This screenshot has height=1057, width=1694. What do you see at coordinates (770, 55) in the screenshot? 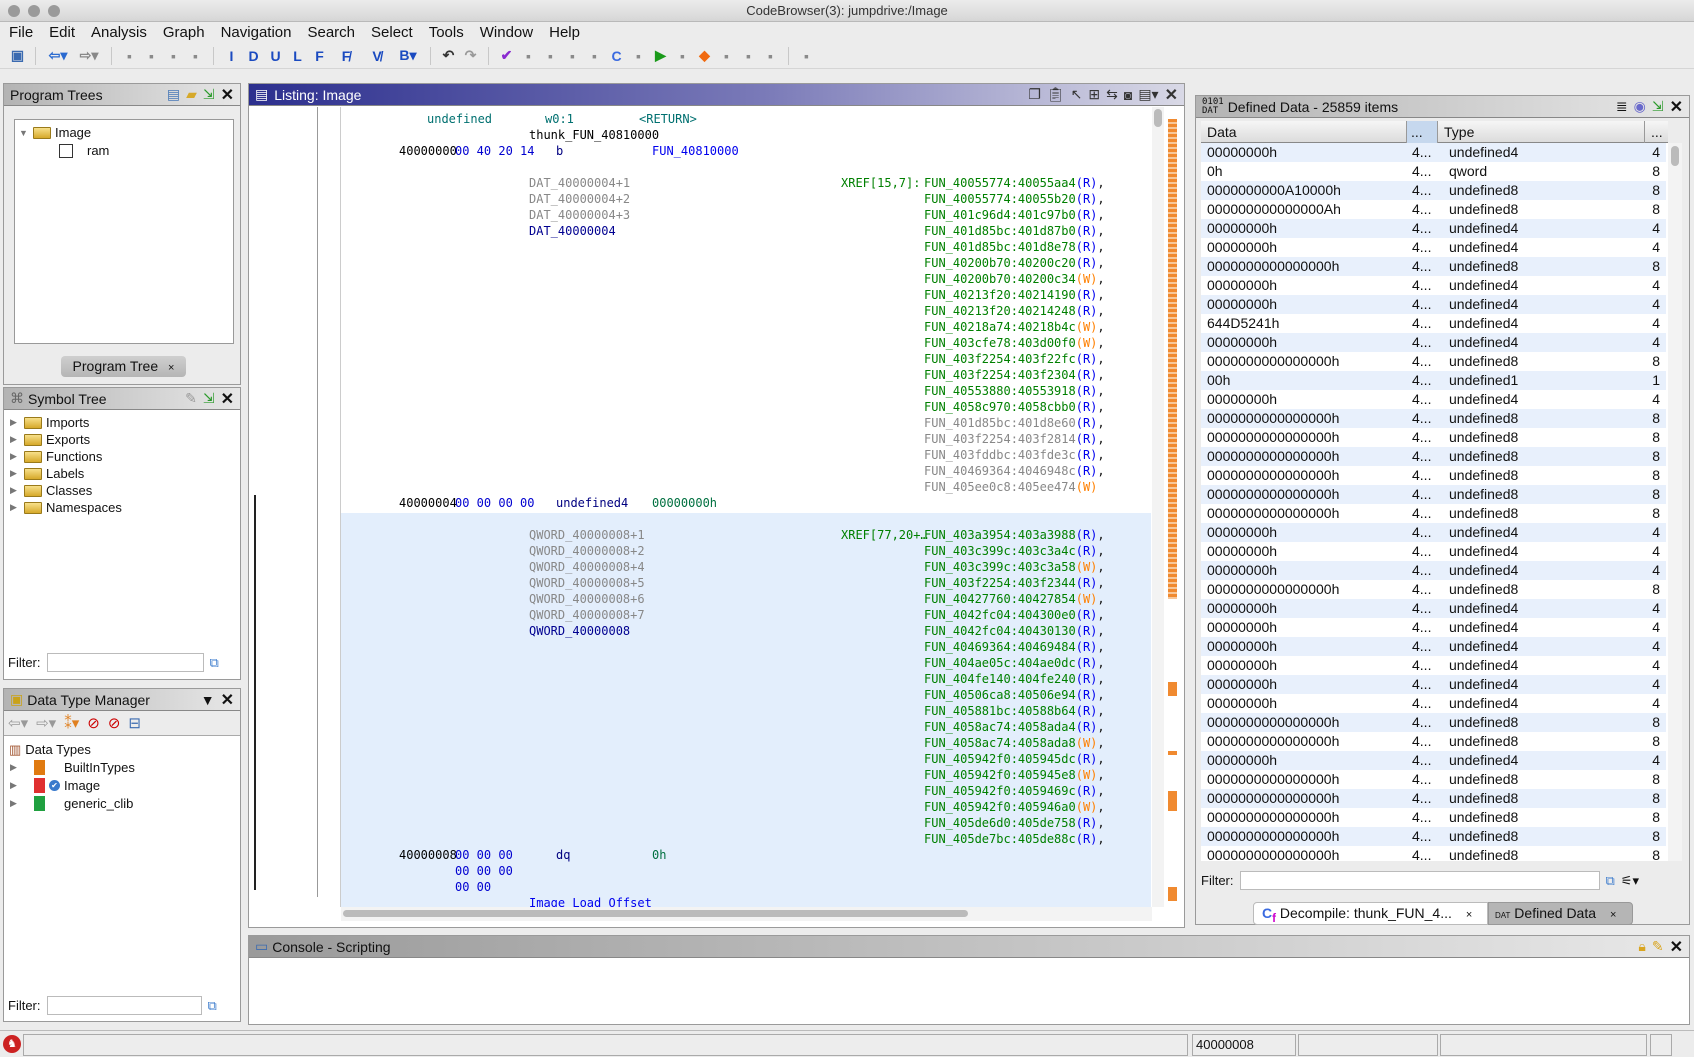
I see `tree-icon: ▪` at bounding box center [770, 55].